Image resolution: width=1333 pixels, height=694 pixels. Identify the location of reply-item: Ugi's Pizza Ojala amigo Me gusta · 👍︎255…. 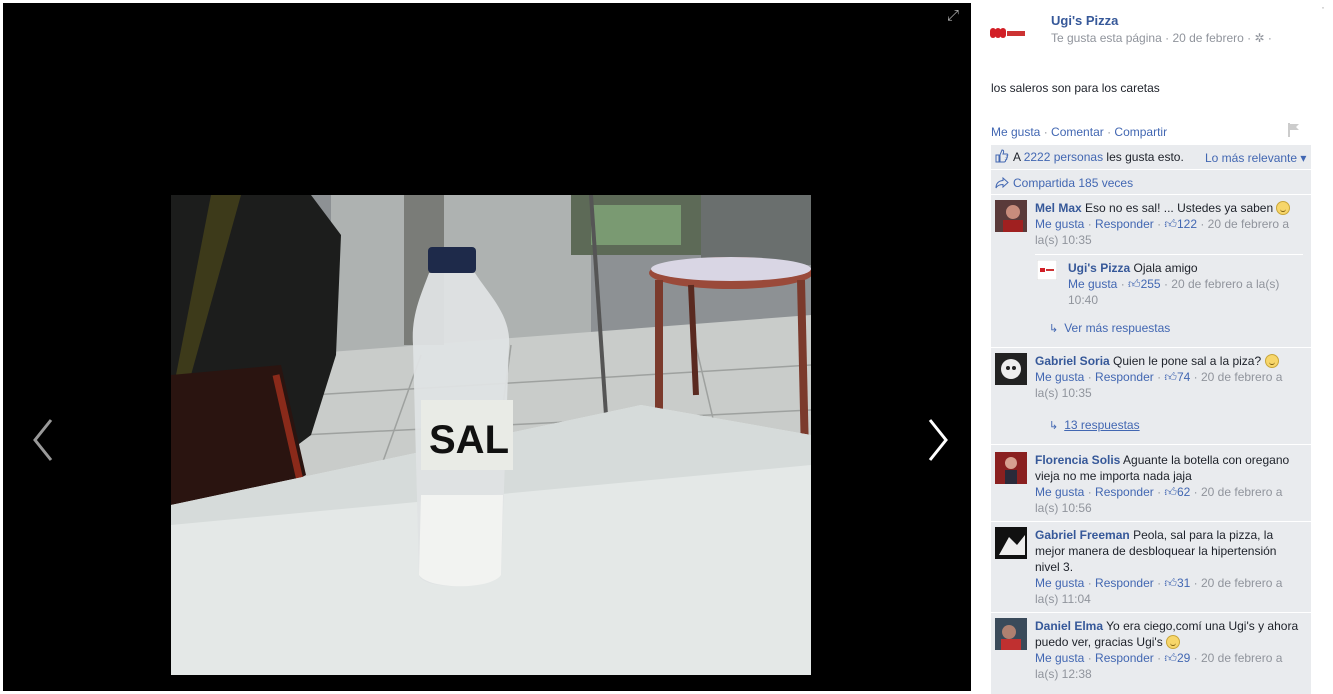
(1169, 284).